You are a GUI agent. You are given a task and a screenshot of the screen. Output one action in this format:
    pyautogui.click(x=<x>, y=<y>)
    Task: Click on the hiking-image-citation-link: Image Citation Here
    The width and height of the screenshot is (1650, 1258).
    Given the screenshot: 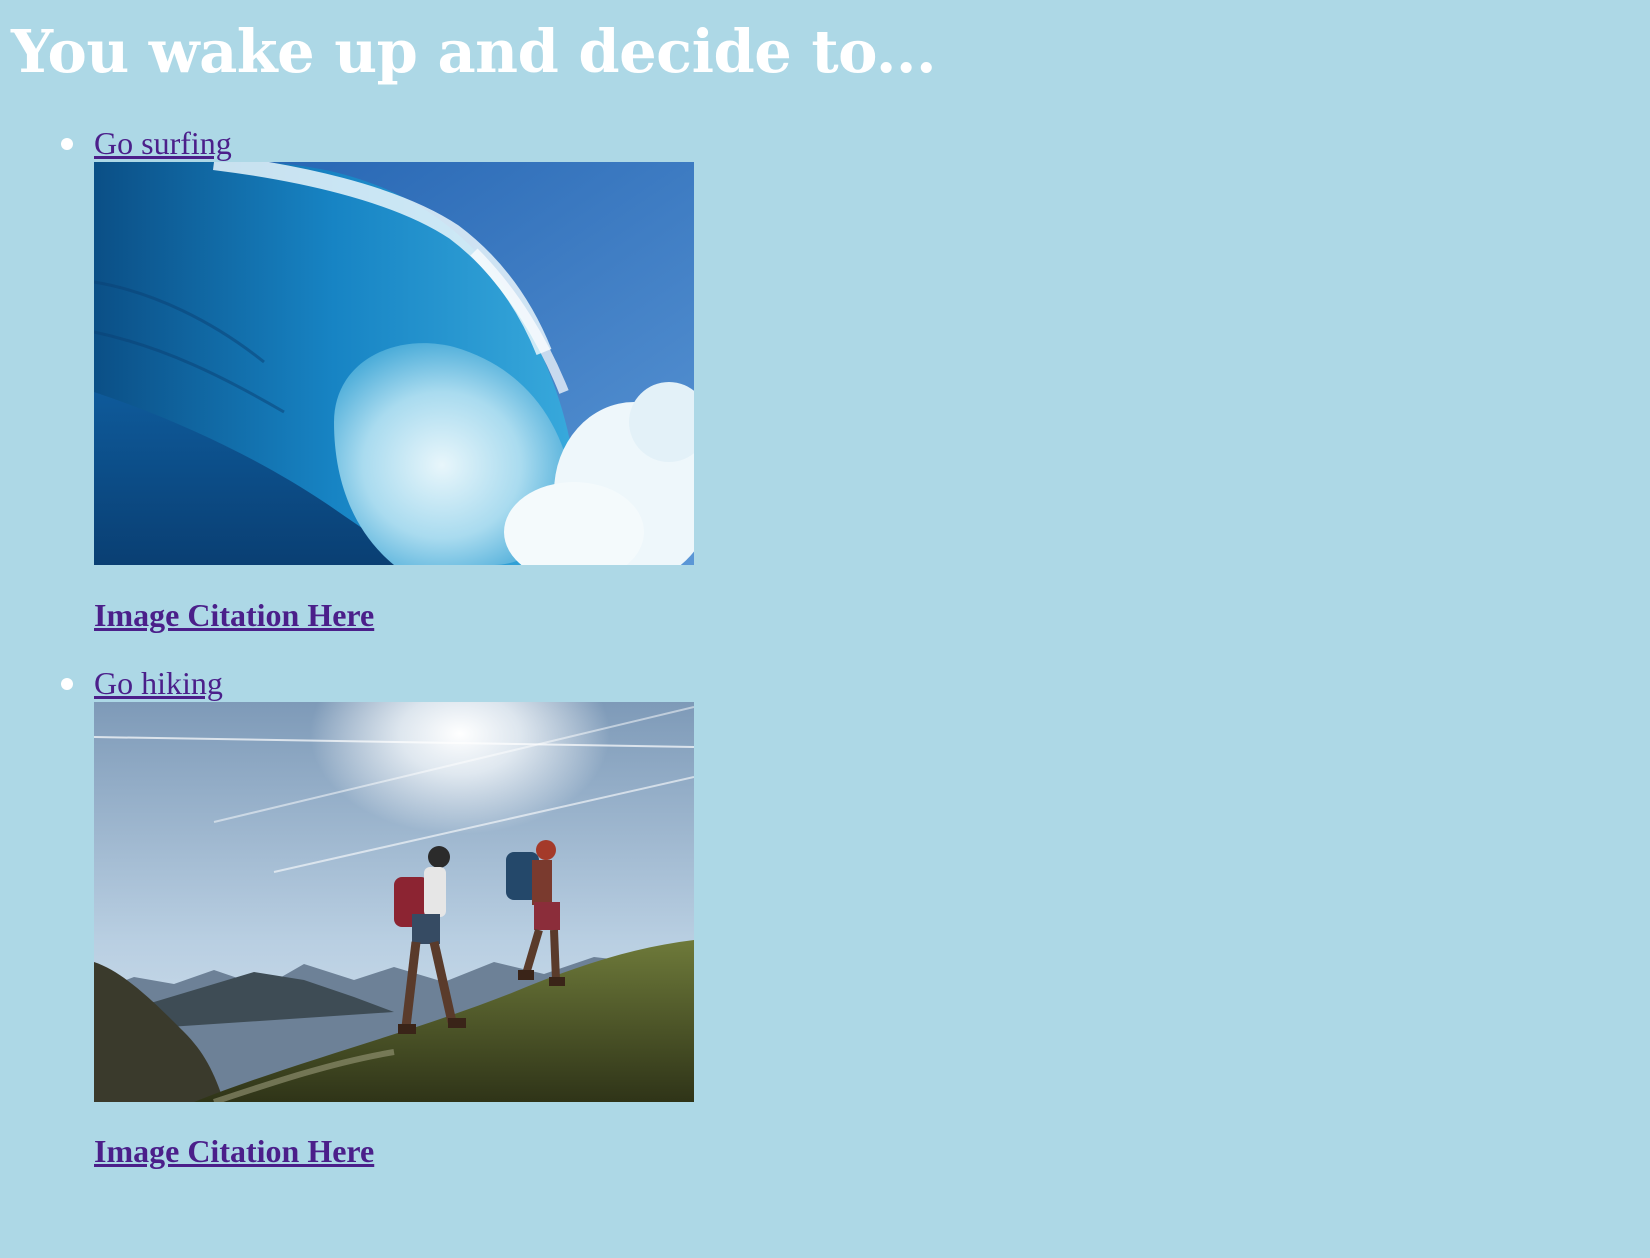 What is the action you would take?
    pyautogui.click(x=234, y=1151)
    